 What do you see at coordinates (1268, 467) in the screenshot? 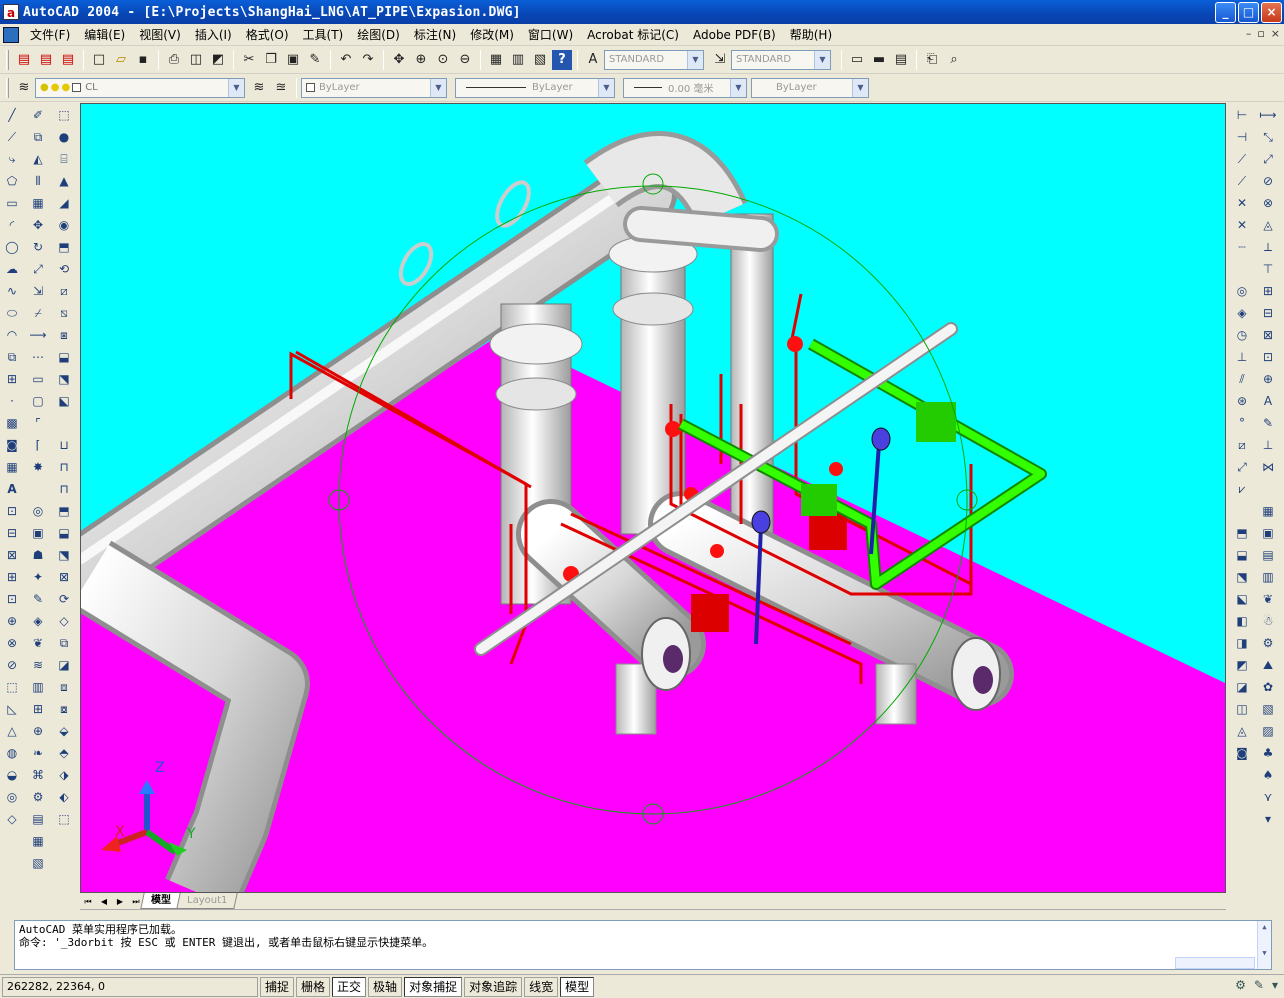
I see `snap-settings-icon: ⋈` at bounding box center [1268, 467].